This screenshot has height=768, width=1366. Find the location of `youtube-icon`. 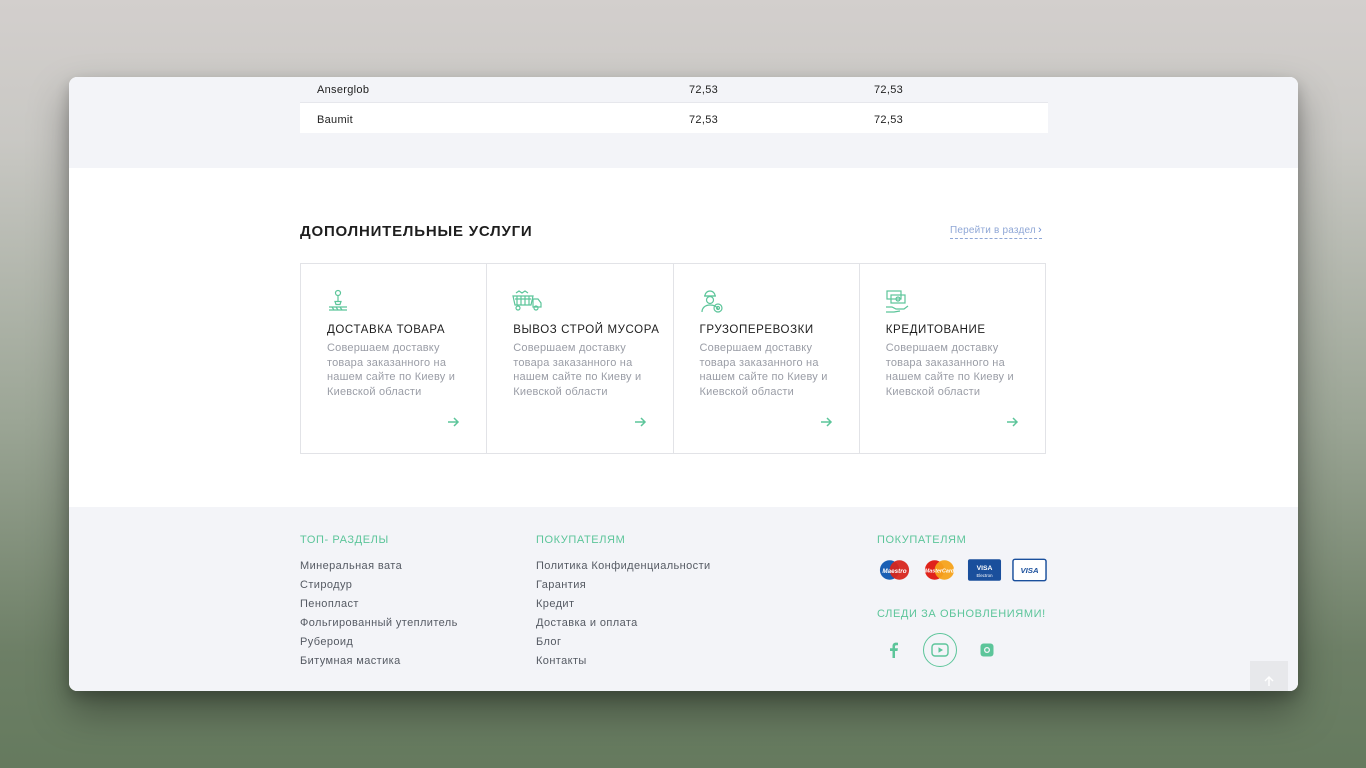

youtube-icon is located at coordinates (940, 650).